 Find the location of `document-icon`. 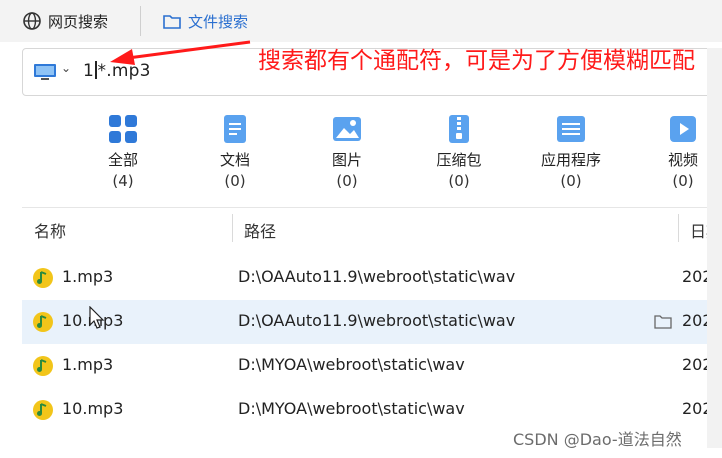

document-icon is located at coordinates (235, 129).